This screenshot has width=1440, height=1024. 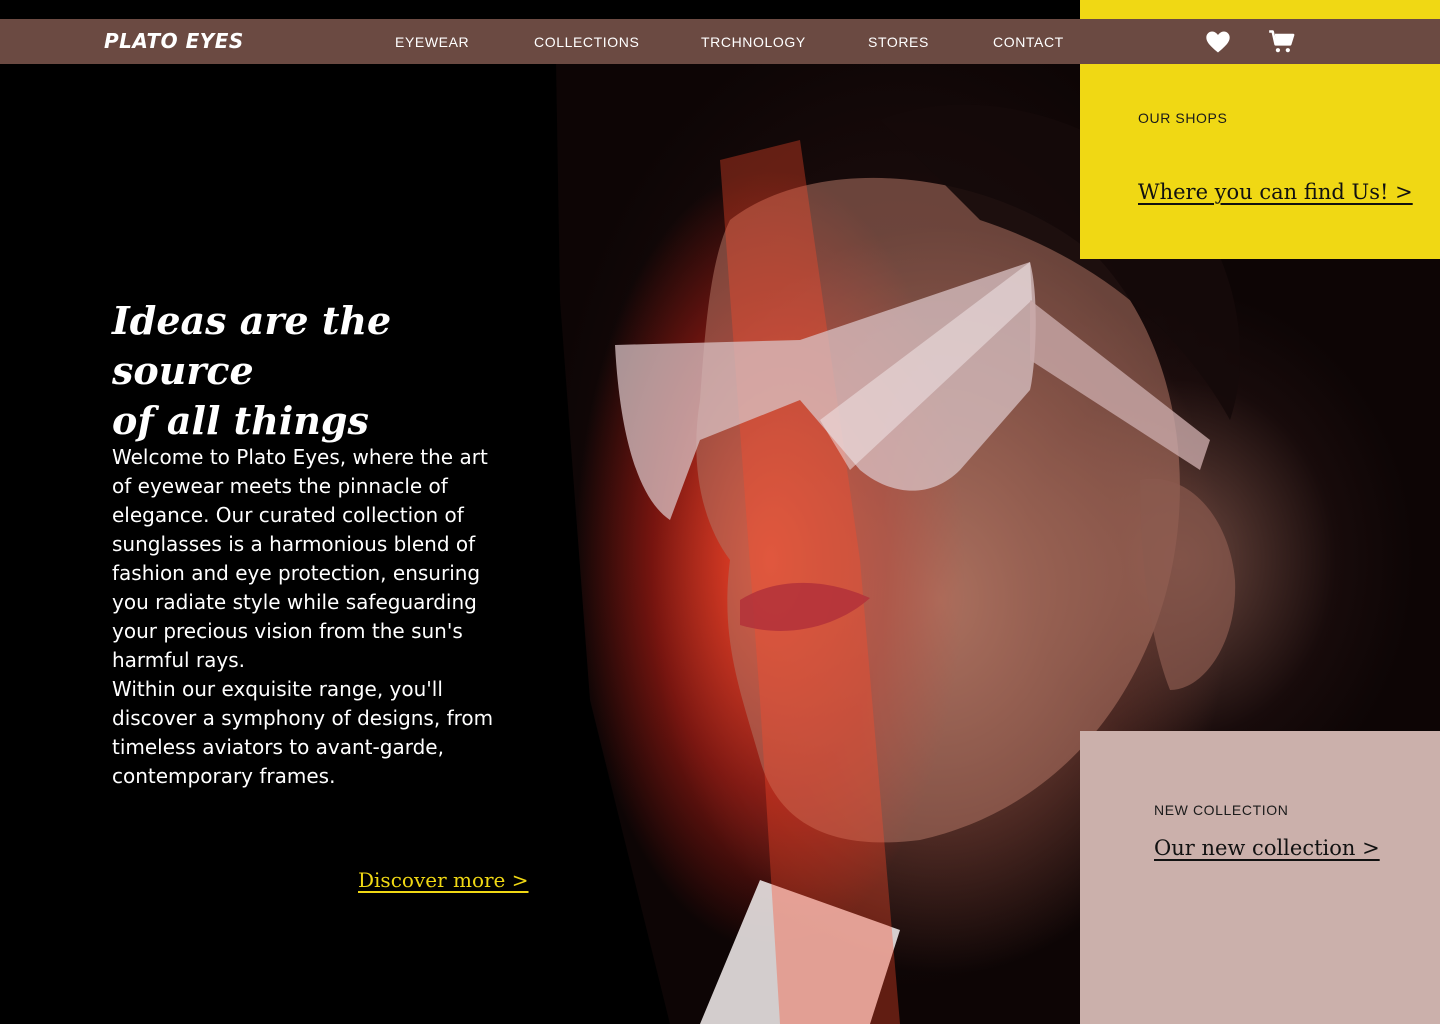 What do you see at coordinates (1282, 42) in the screenshot?
I see `cart-icon` at bounding box center [1282, 42].